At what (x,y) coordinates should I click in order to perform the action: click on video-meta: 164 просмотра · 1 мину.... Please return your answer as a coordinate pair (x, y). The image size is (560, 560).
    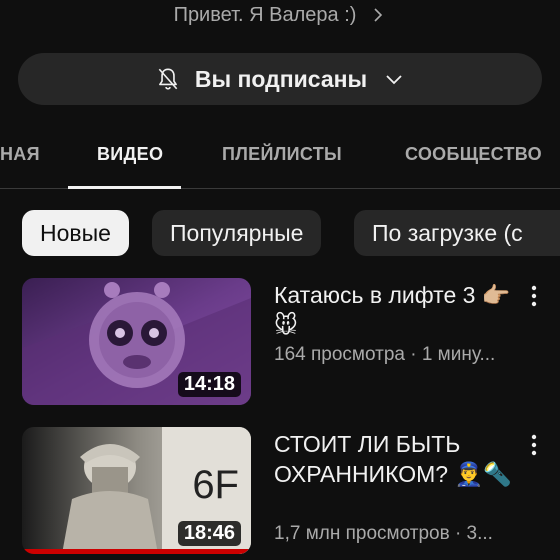
    Looking at the image, I should click on (385, 354).